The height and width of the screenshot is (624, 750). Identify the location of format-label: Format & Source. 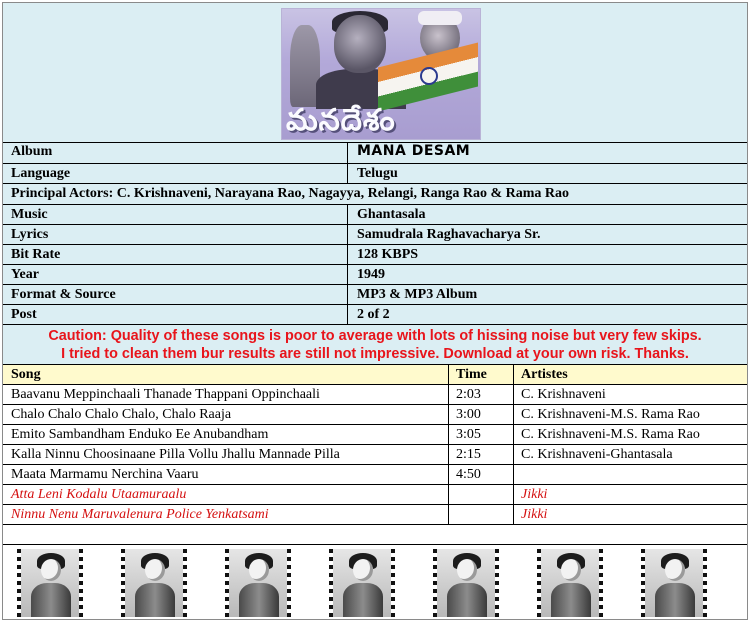
(175, 294).